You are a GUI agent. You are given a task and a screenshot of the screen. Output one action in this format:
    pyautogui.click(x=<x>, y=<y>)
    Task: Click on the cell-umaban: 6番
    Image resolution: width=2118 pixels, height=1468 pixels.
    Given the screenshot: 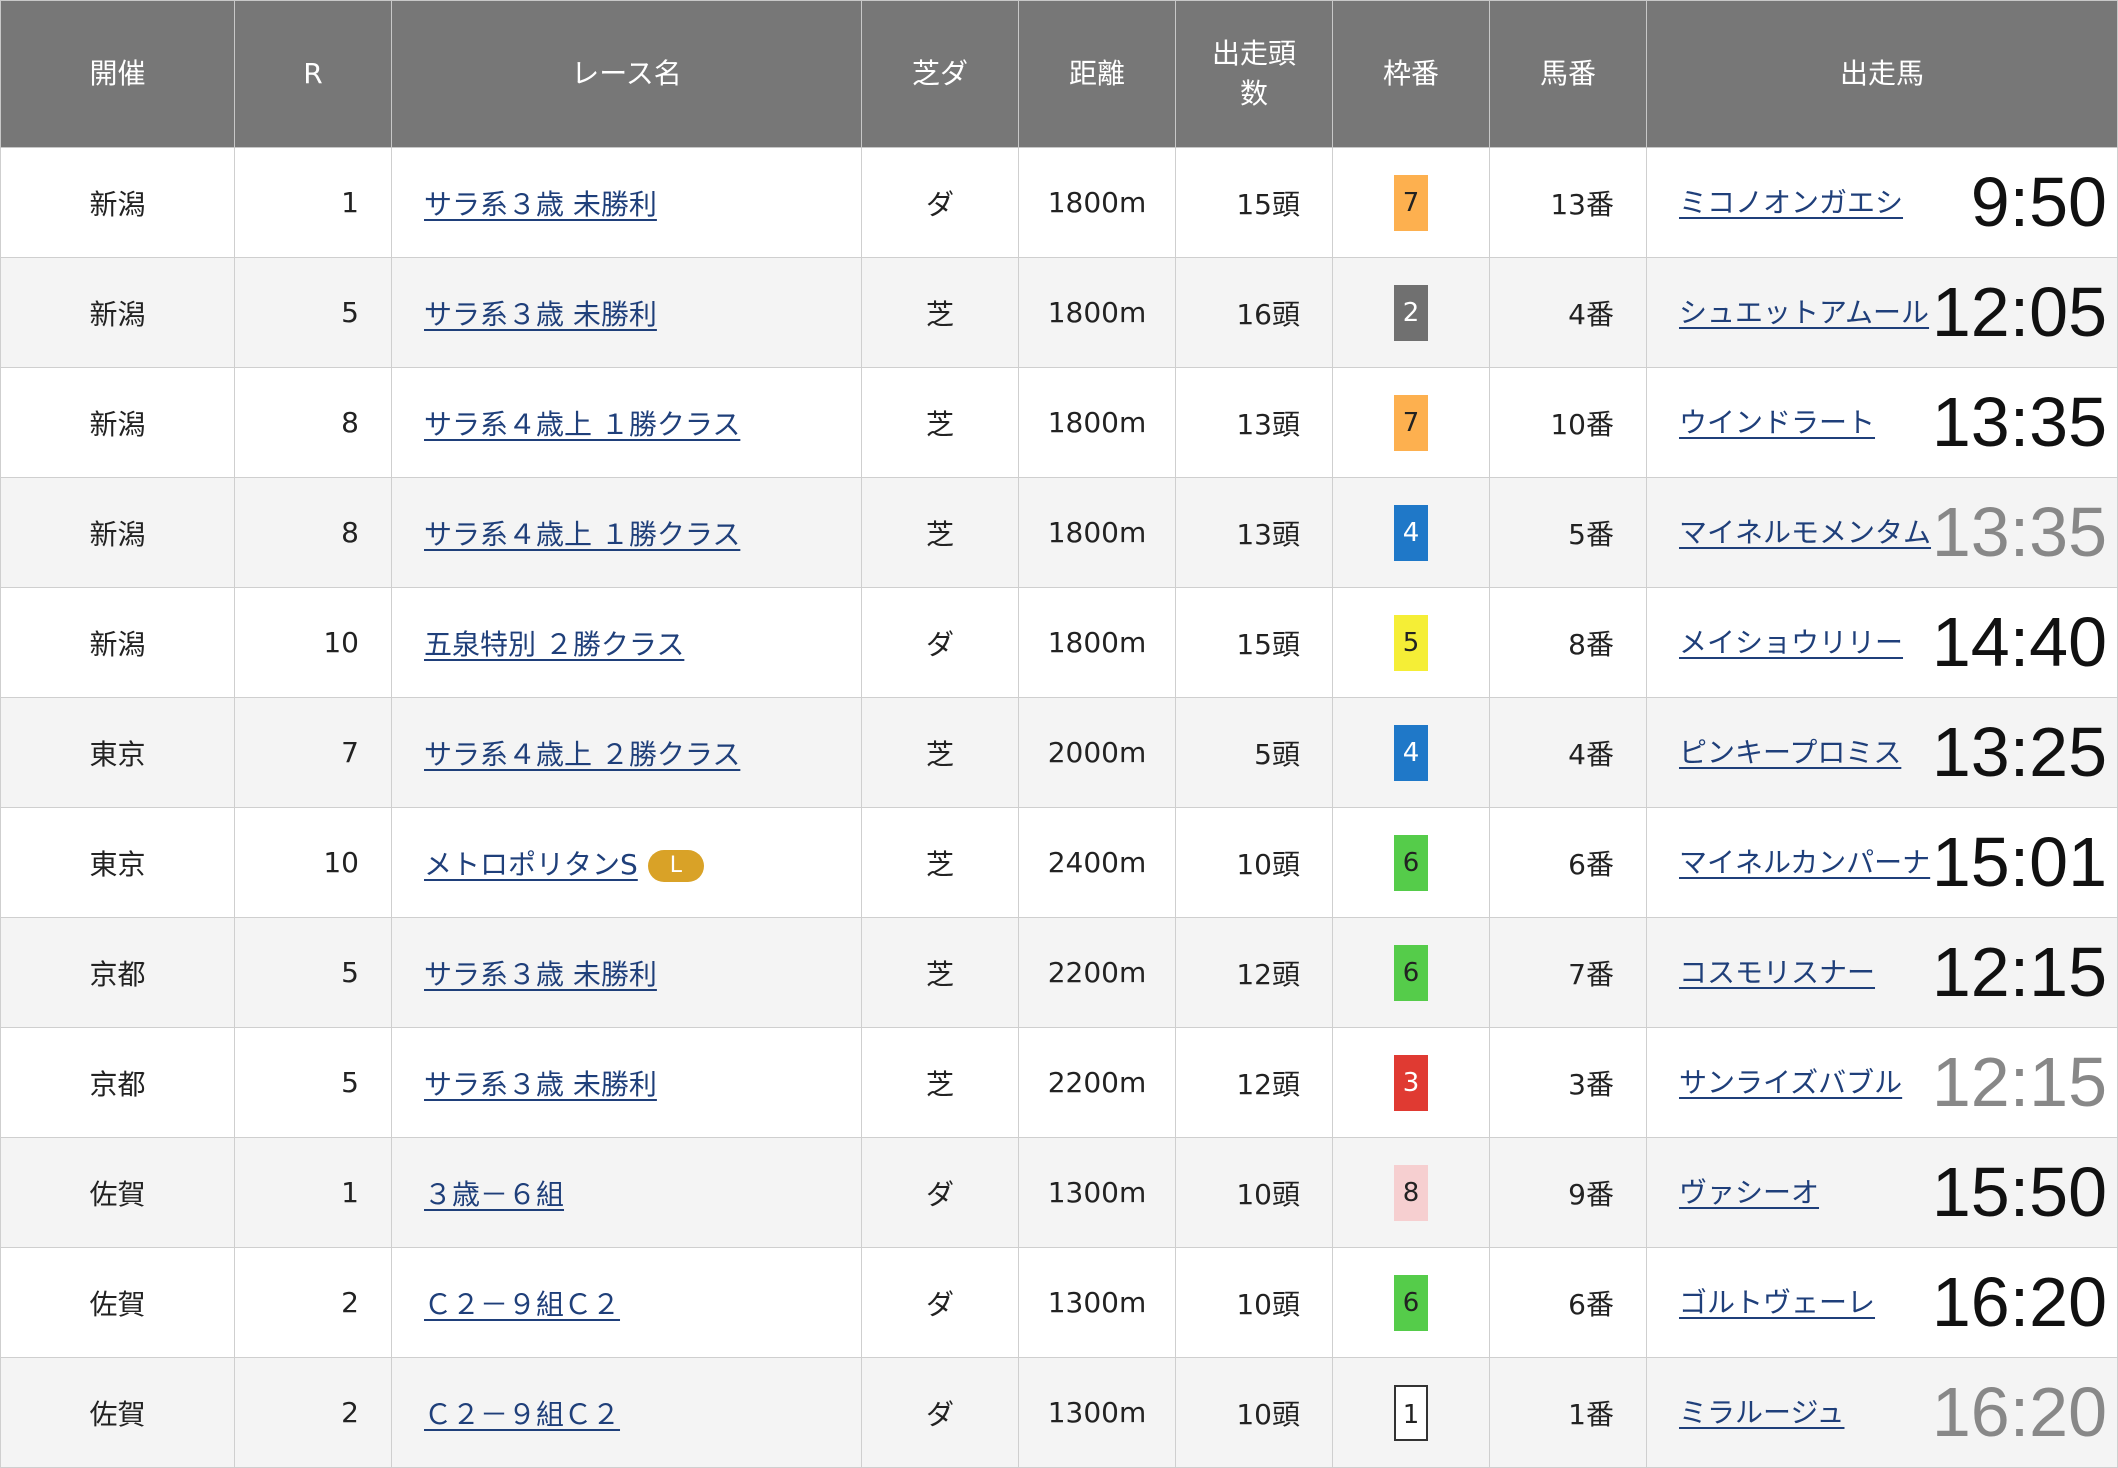 What is the action you would take?
    pyautogui.click(x=1568, y=862)
    